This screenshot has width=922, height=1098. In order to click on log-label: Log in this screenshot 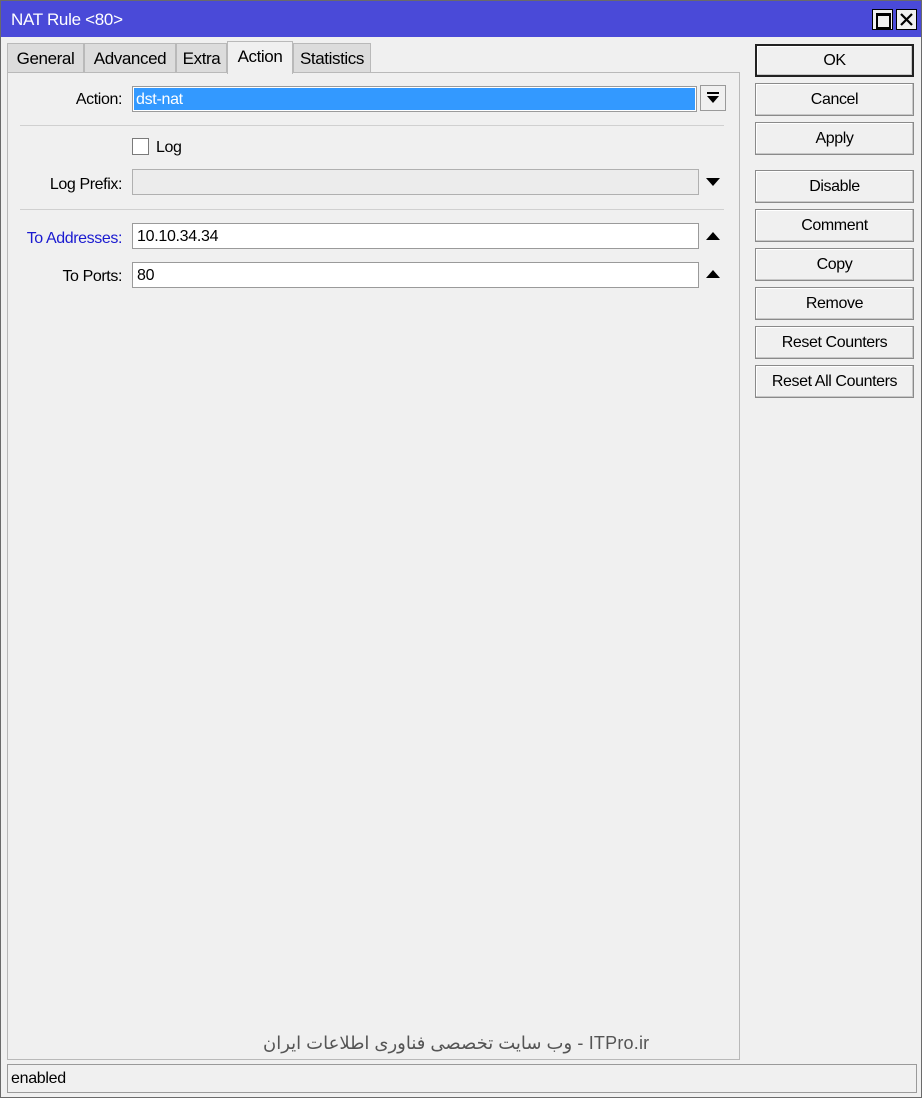, I will do `click(169, 147)`.